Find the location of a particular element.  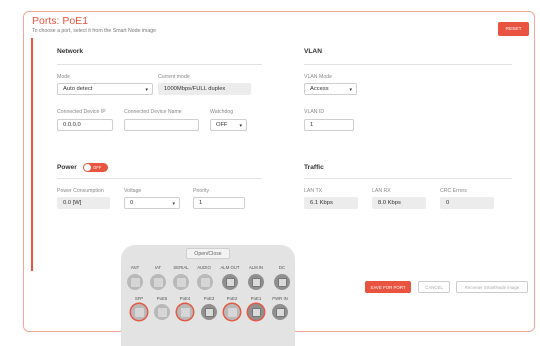

poe3-connector-icon is located at coordinates (209, 312).